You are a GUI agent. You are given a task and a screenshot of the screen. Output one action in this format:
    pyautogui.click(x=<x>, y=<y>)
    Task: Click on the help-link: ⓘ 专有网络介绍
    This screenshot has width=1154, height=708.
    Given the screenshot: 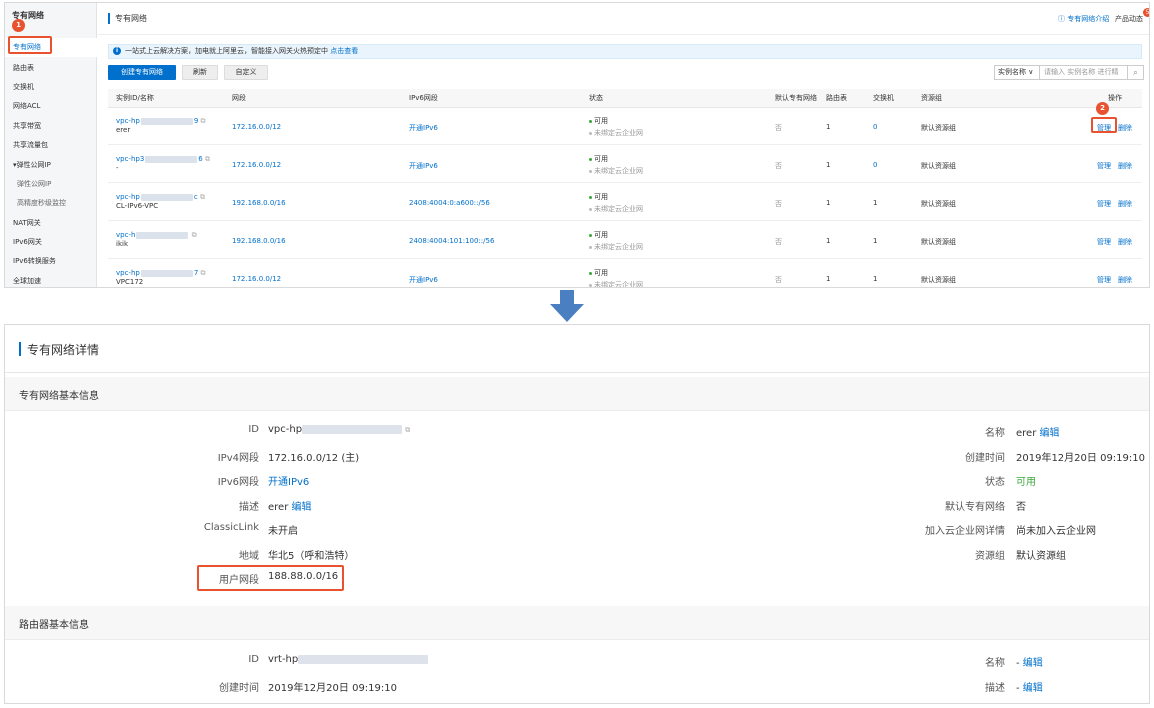 What is the action you would take?
    pyautogui.click(x=1083, y=19)
    